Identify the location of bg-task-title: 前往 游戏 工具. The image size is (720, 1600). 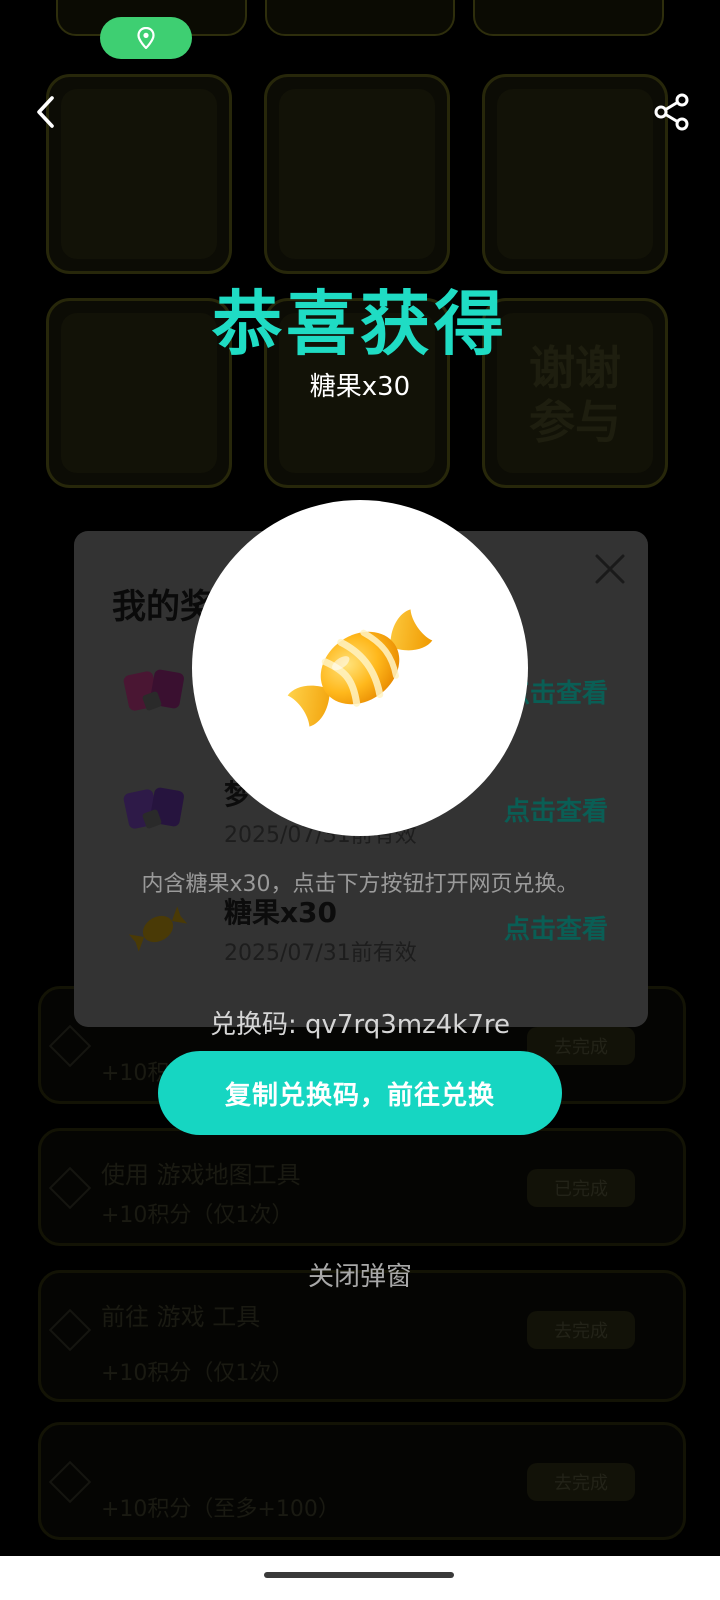
(181, 1317).